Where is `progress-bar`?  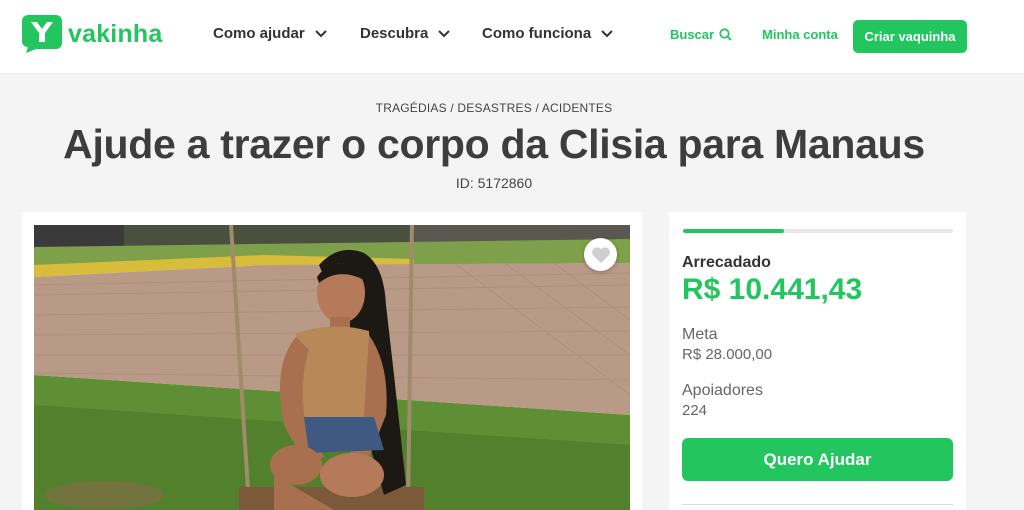
progress-bar is located at coordinates (818, 231).